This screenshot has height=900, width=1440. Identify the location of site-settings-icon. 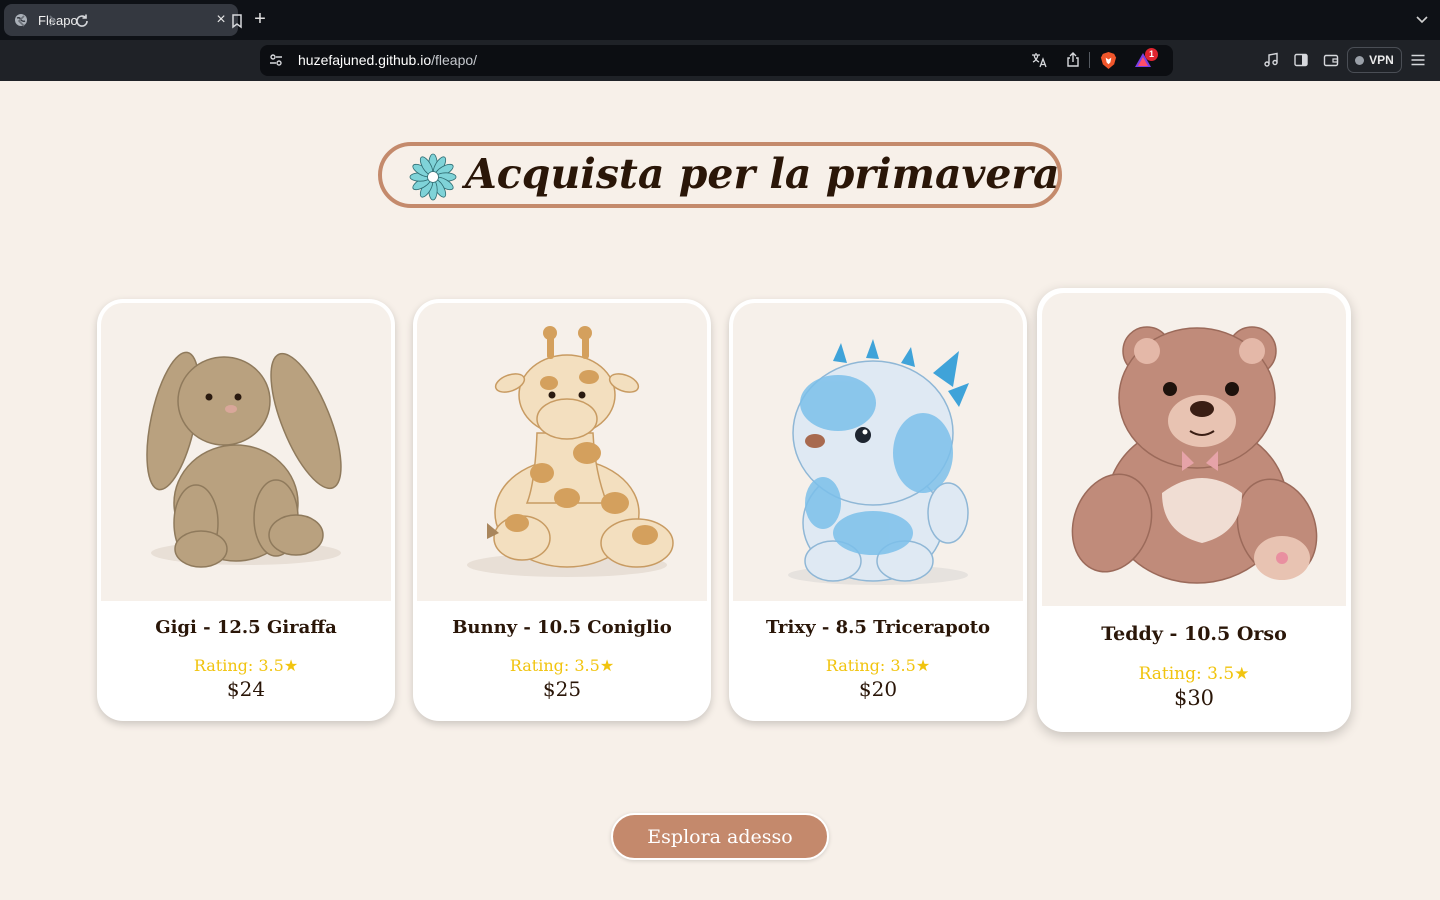
(276, 60).